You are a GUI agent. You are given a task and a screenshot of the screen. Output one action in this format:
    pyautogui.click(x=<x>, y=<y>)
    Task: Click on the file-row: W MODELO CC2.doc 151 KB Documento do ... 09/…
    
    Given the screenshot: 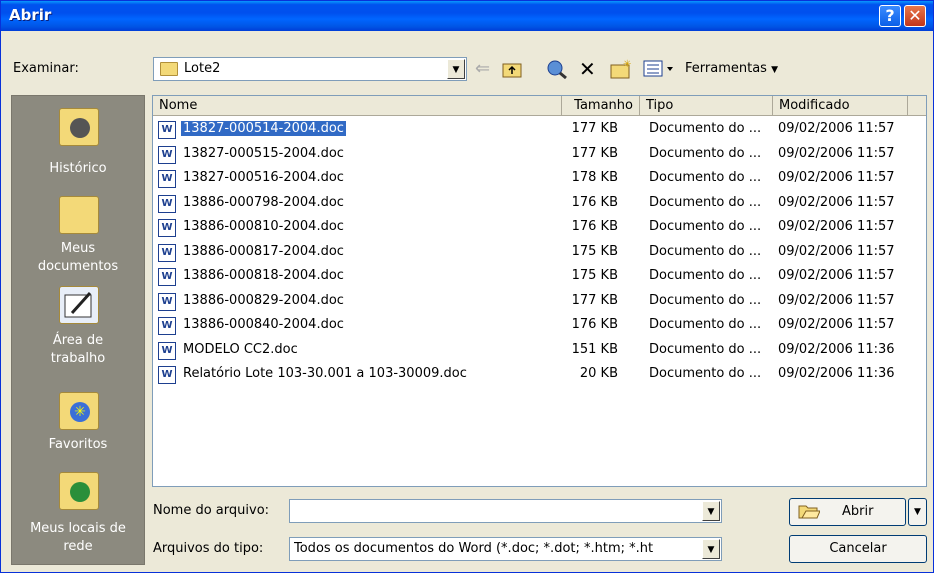 What is the action you would take?
    pyautogui.click(x=530, y=351)
    